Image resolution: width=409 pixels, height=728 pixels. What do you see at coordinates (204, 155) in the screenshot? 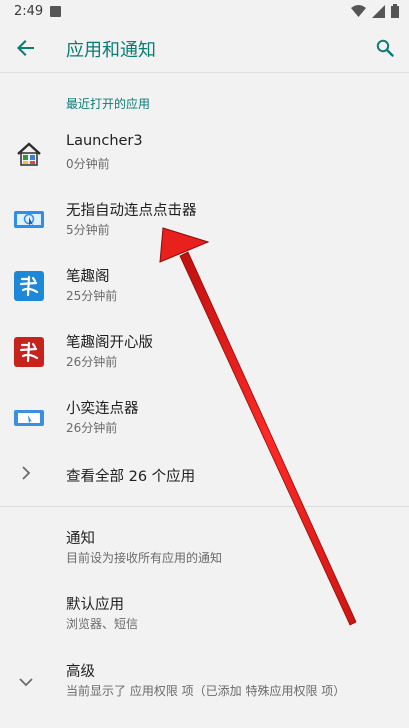
I see `recent-app-item: Launcher3 0分钟前` at bounding box center [204, 155].